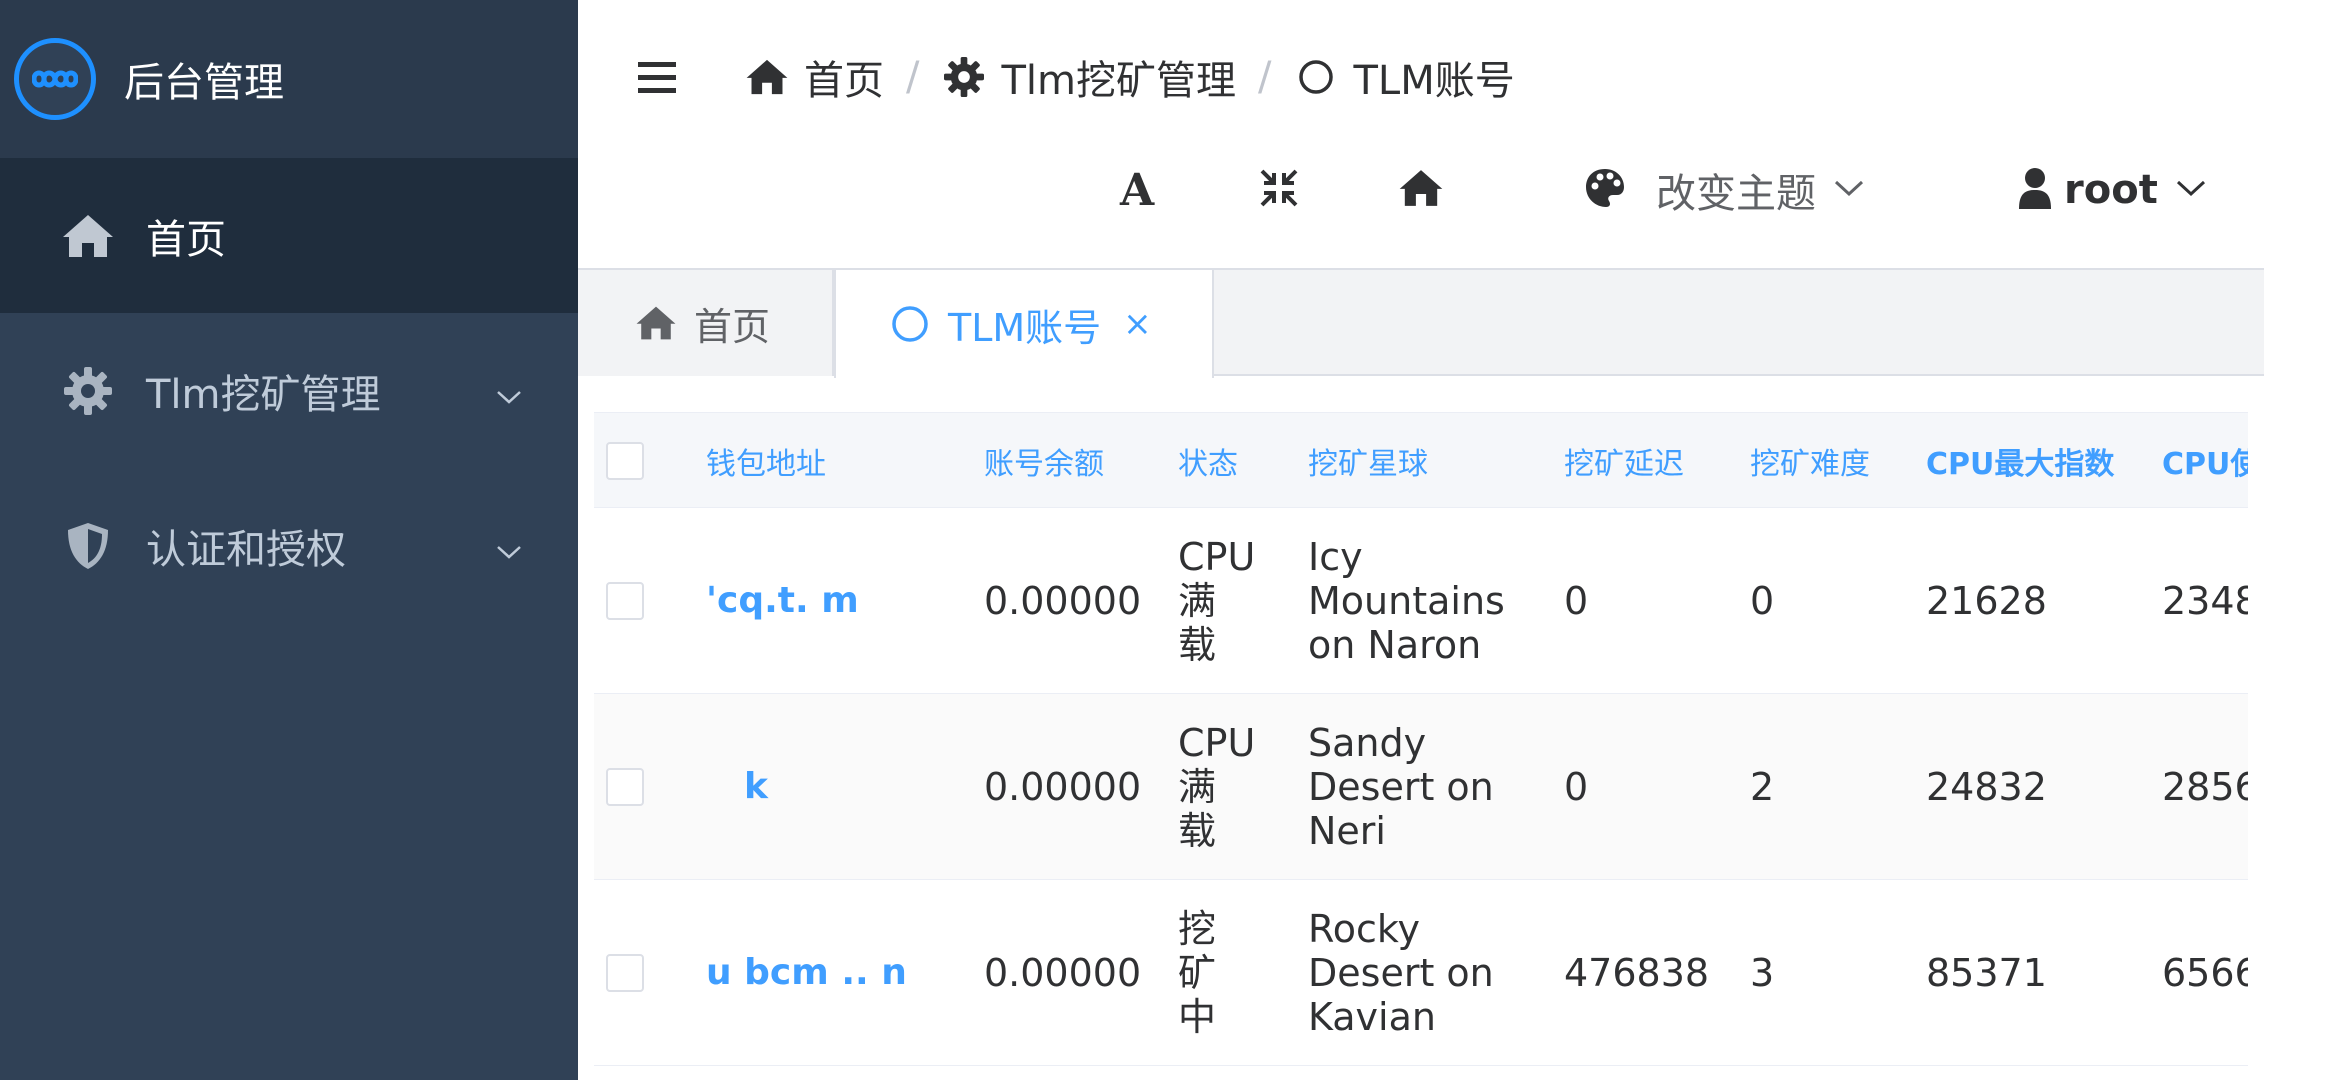 The width and height of the screenshot is (2340, 1080). Describe the element at coordinates (1316, 77) in the screenshot. I see `circle-icon` at that location.